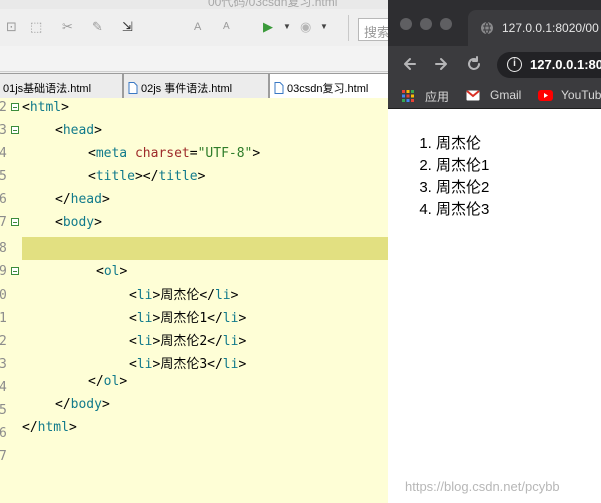 This screenshot has height=503, width=601. What do you see at coordinates (174, 153) in the screenshot?
I see `code-line: <meta charset="UTF-8">` at bounding box center [174, 153].